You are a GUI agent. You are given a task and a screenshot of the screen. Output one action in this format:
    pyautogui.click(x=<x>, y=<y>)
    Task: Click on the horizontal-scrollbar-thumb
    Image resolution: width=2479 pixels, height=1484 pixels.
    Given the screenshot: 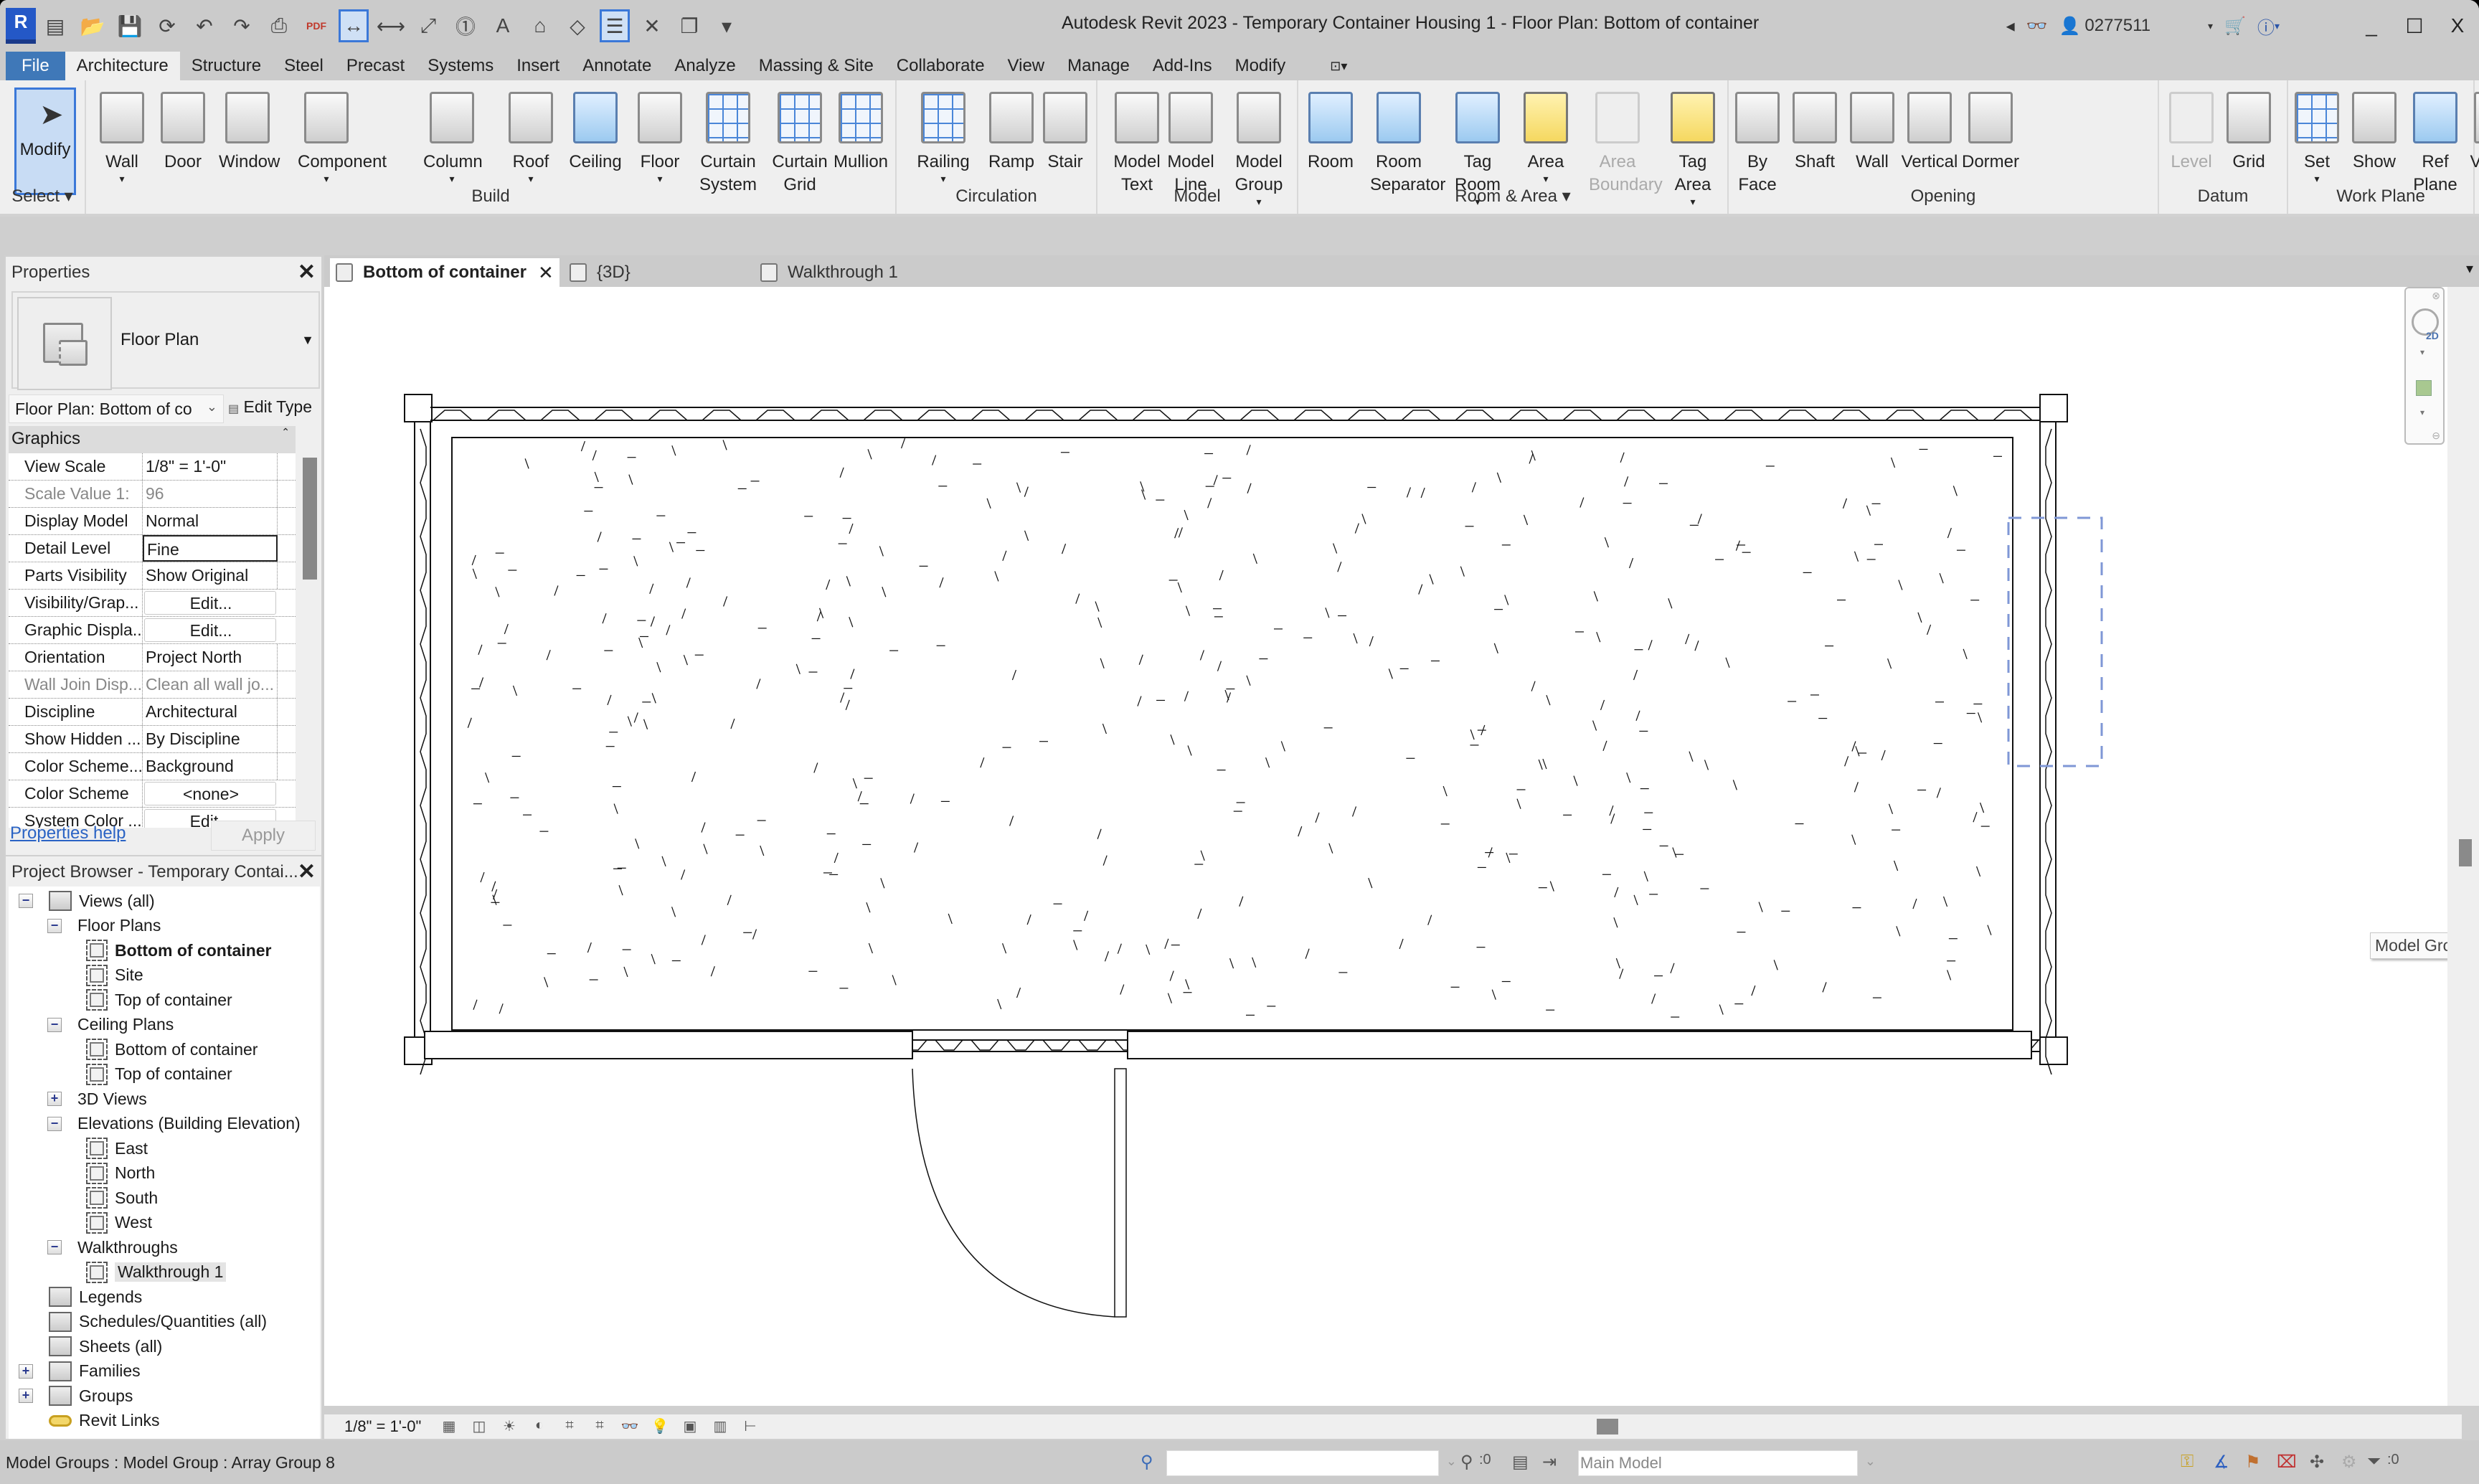 What is the action you would take?
    pyautogui.click(x=1607, y=1427)
    